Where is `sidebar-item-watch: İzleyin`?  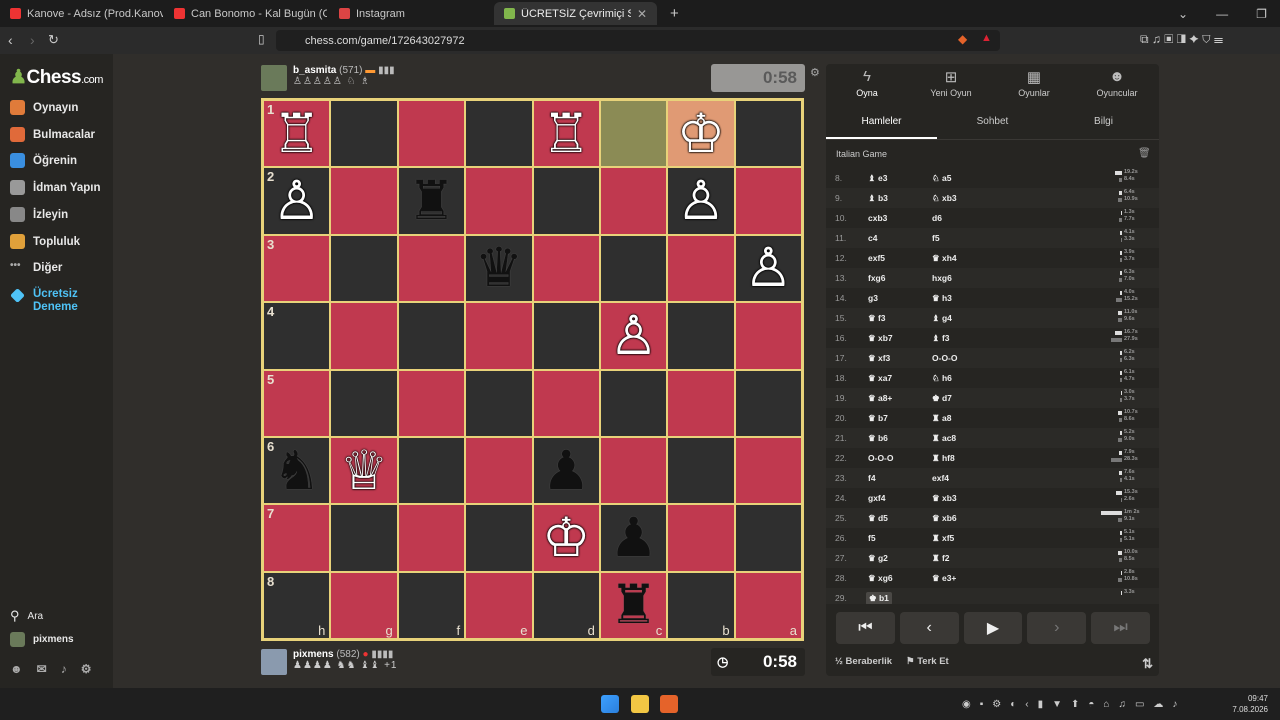 sidebar-item-watch: İzleyin is located at coordinates (39, 214).